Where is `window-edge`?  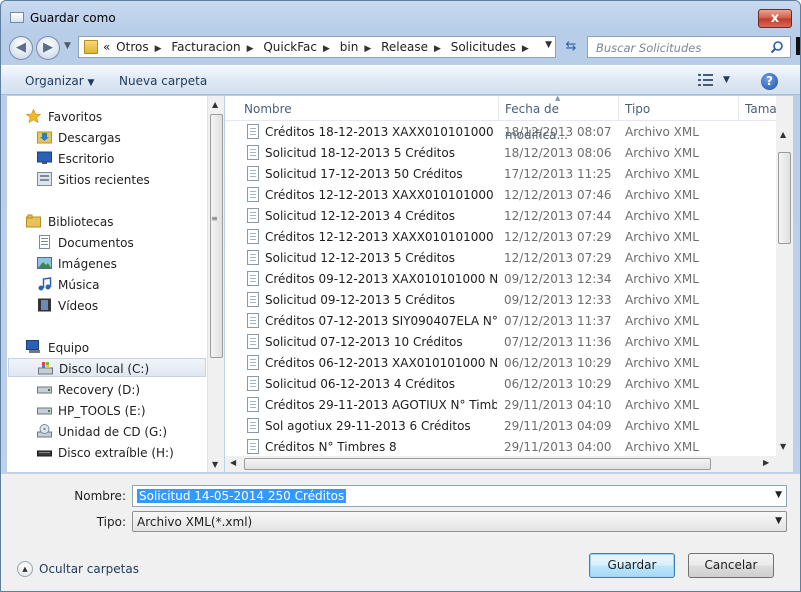 window-edge is located at coordinates (798, 46).